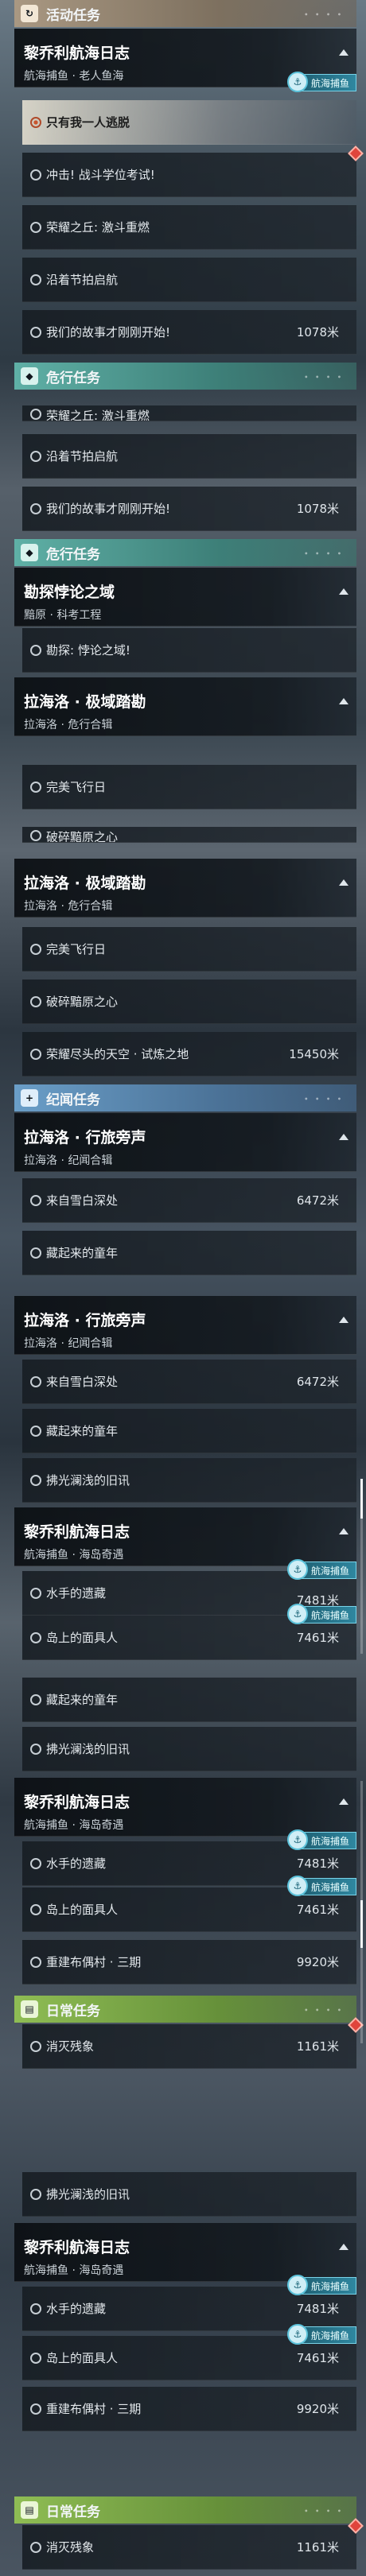 The width and height of the screenshot is (366, 2576). I want to click on quest-title: 完美飞行日, so click(76, 787).